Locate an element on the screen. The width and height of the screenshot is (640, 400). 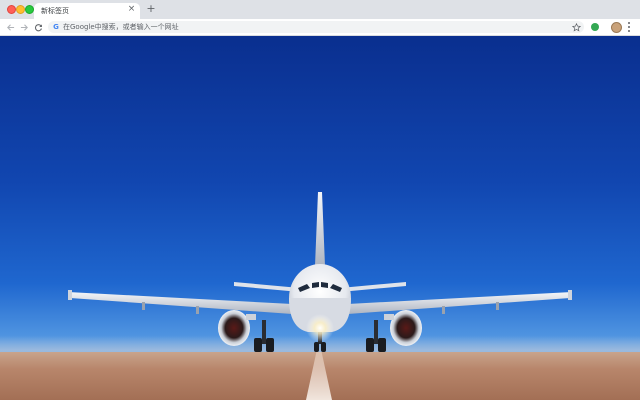
extension-icon is located at coordinates (595, 27).